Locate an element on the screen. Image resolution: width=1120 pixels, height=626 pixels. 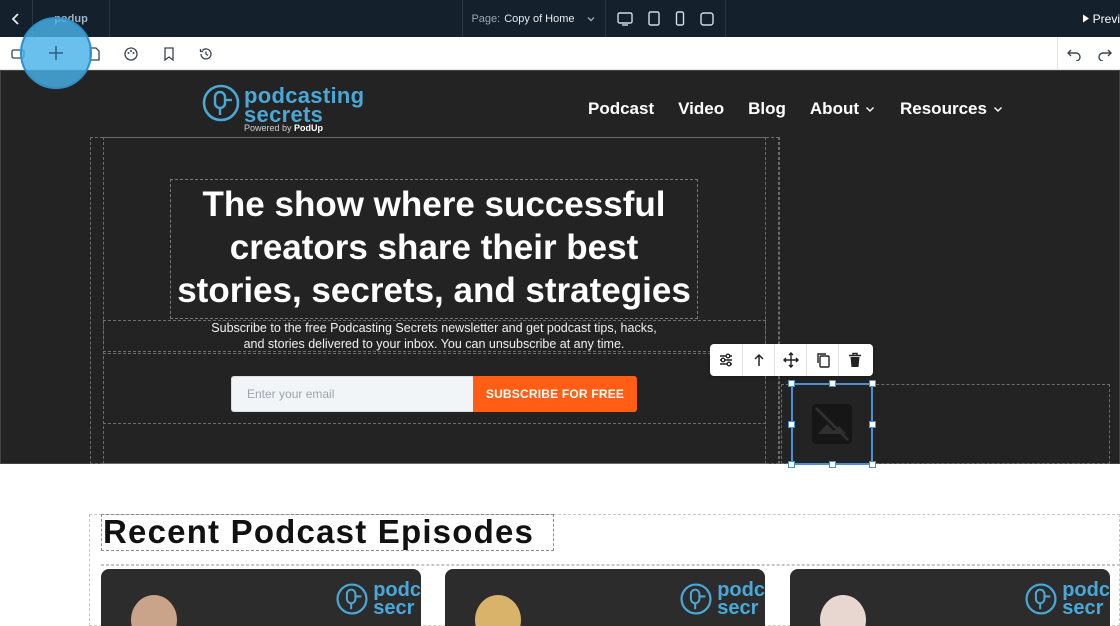
copy-icon is located at coordinates (823, 360).